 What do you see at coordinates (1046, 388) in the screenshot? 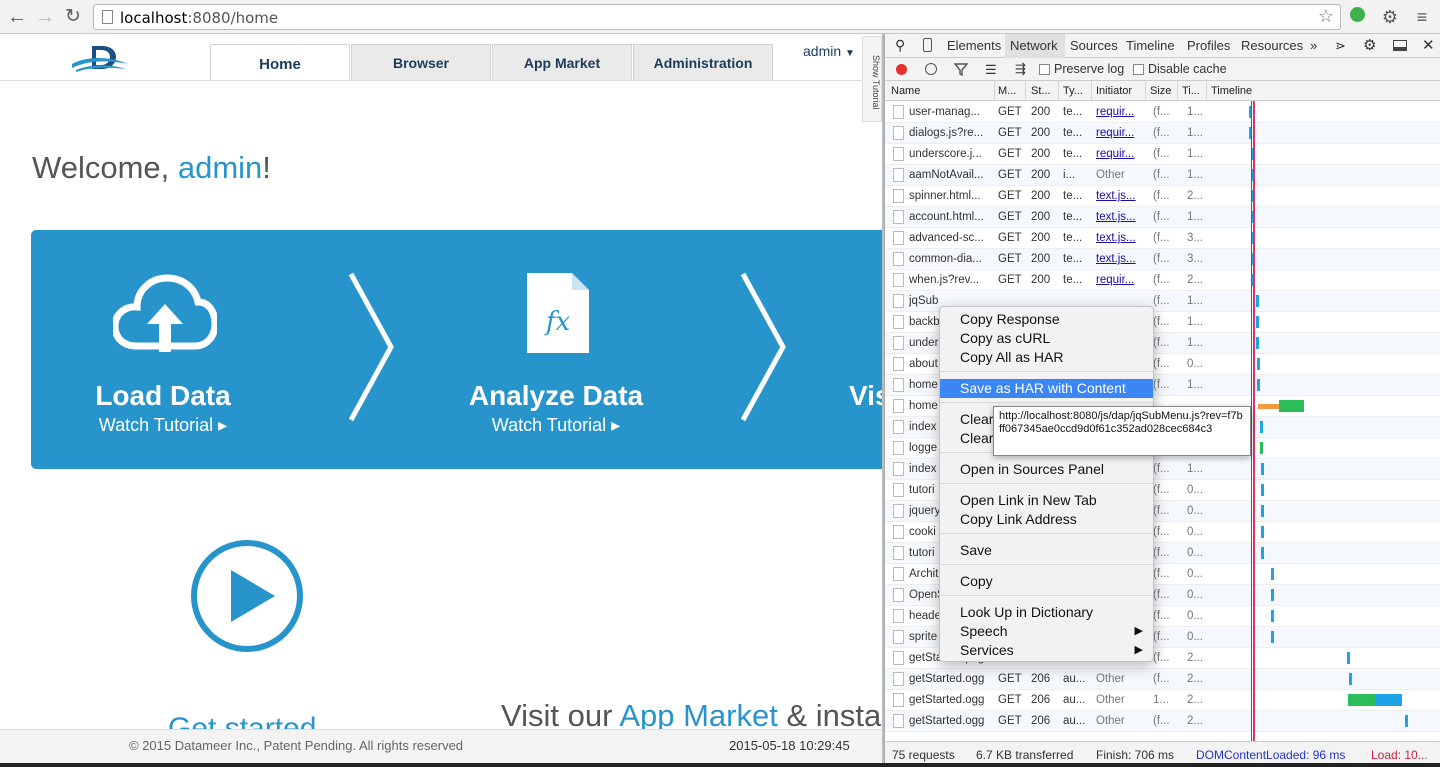
I see `save-as-har-item: Save as HAR with Content` at bounding box center [1046, 388].